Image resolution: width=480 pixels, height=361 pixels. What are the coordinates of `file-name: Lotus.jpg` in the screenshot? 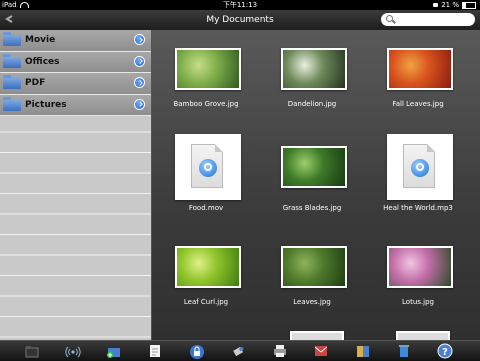 It's located at (418, 302).